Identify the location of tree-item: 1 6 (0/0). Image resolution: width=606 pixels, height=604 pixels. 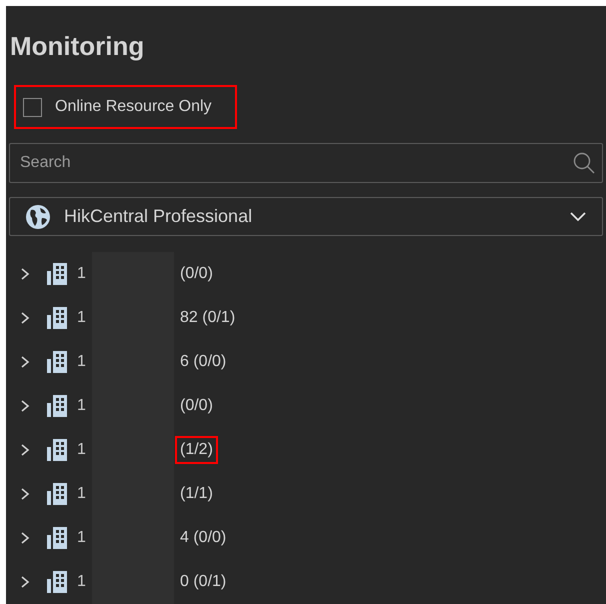
(304, 362).